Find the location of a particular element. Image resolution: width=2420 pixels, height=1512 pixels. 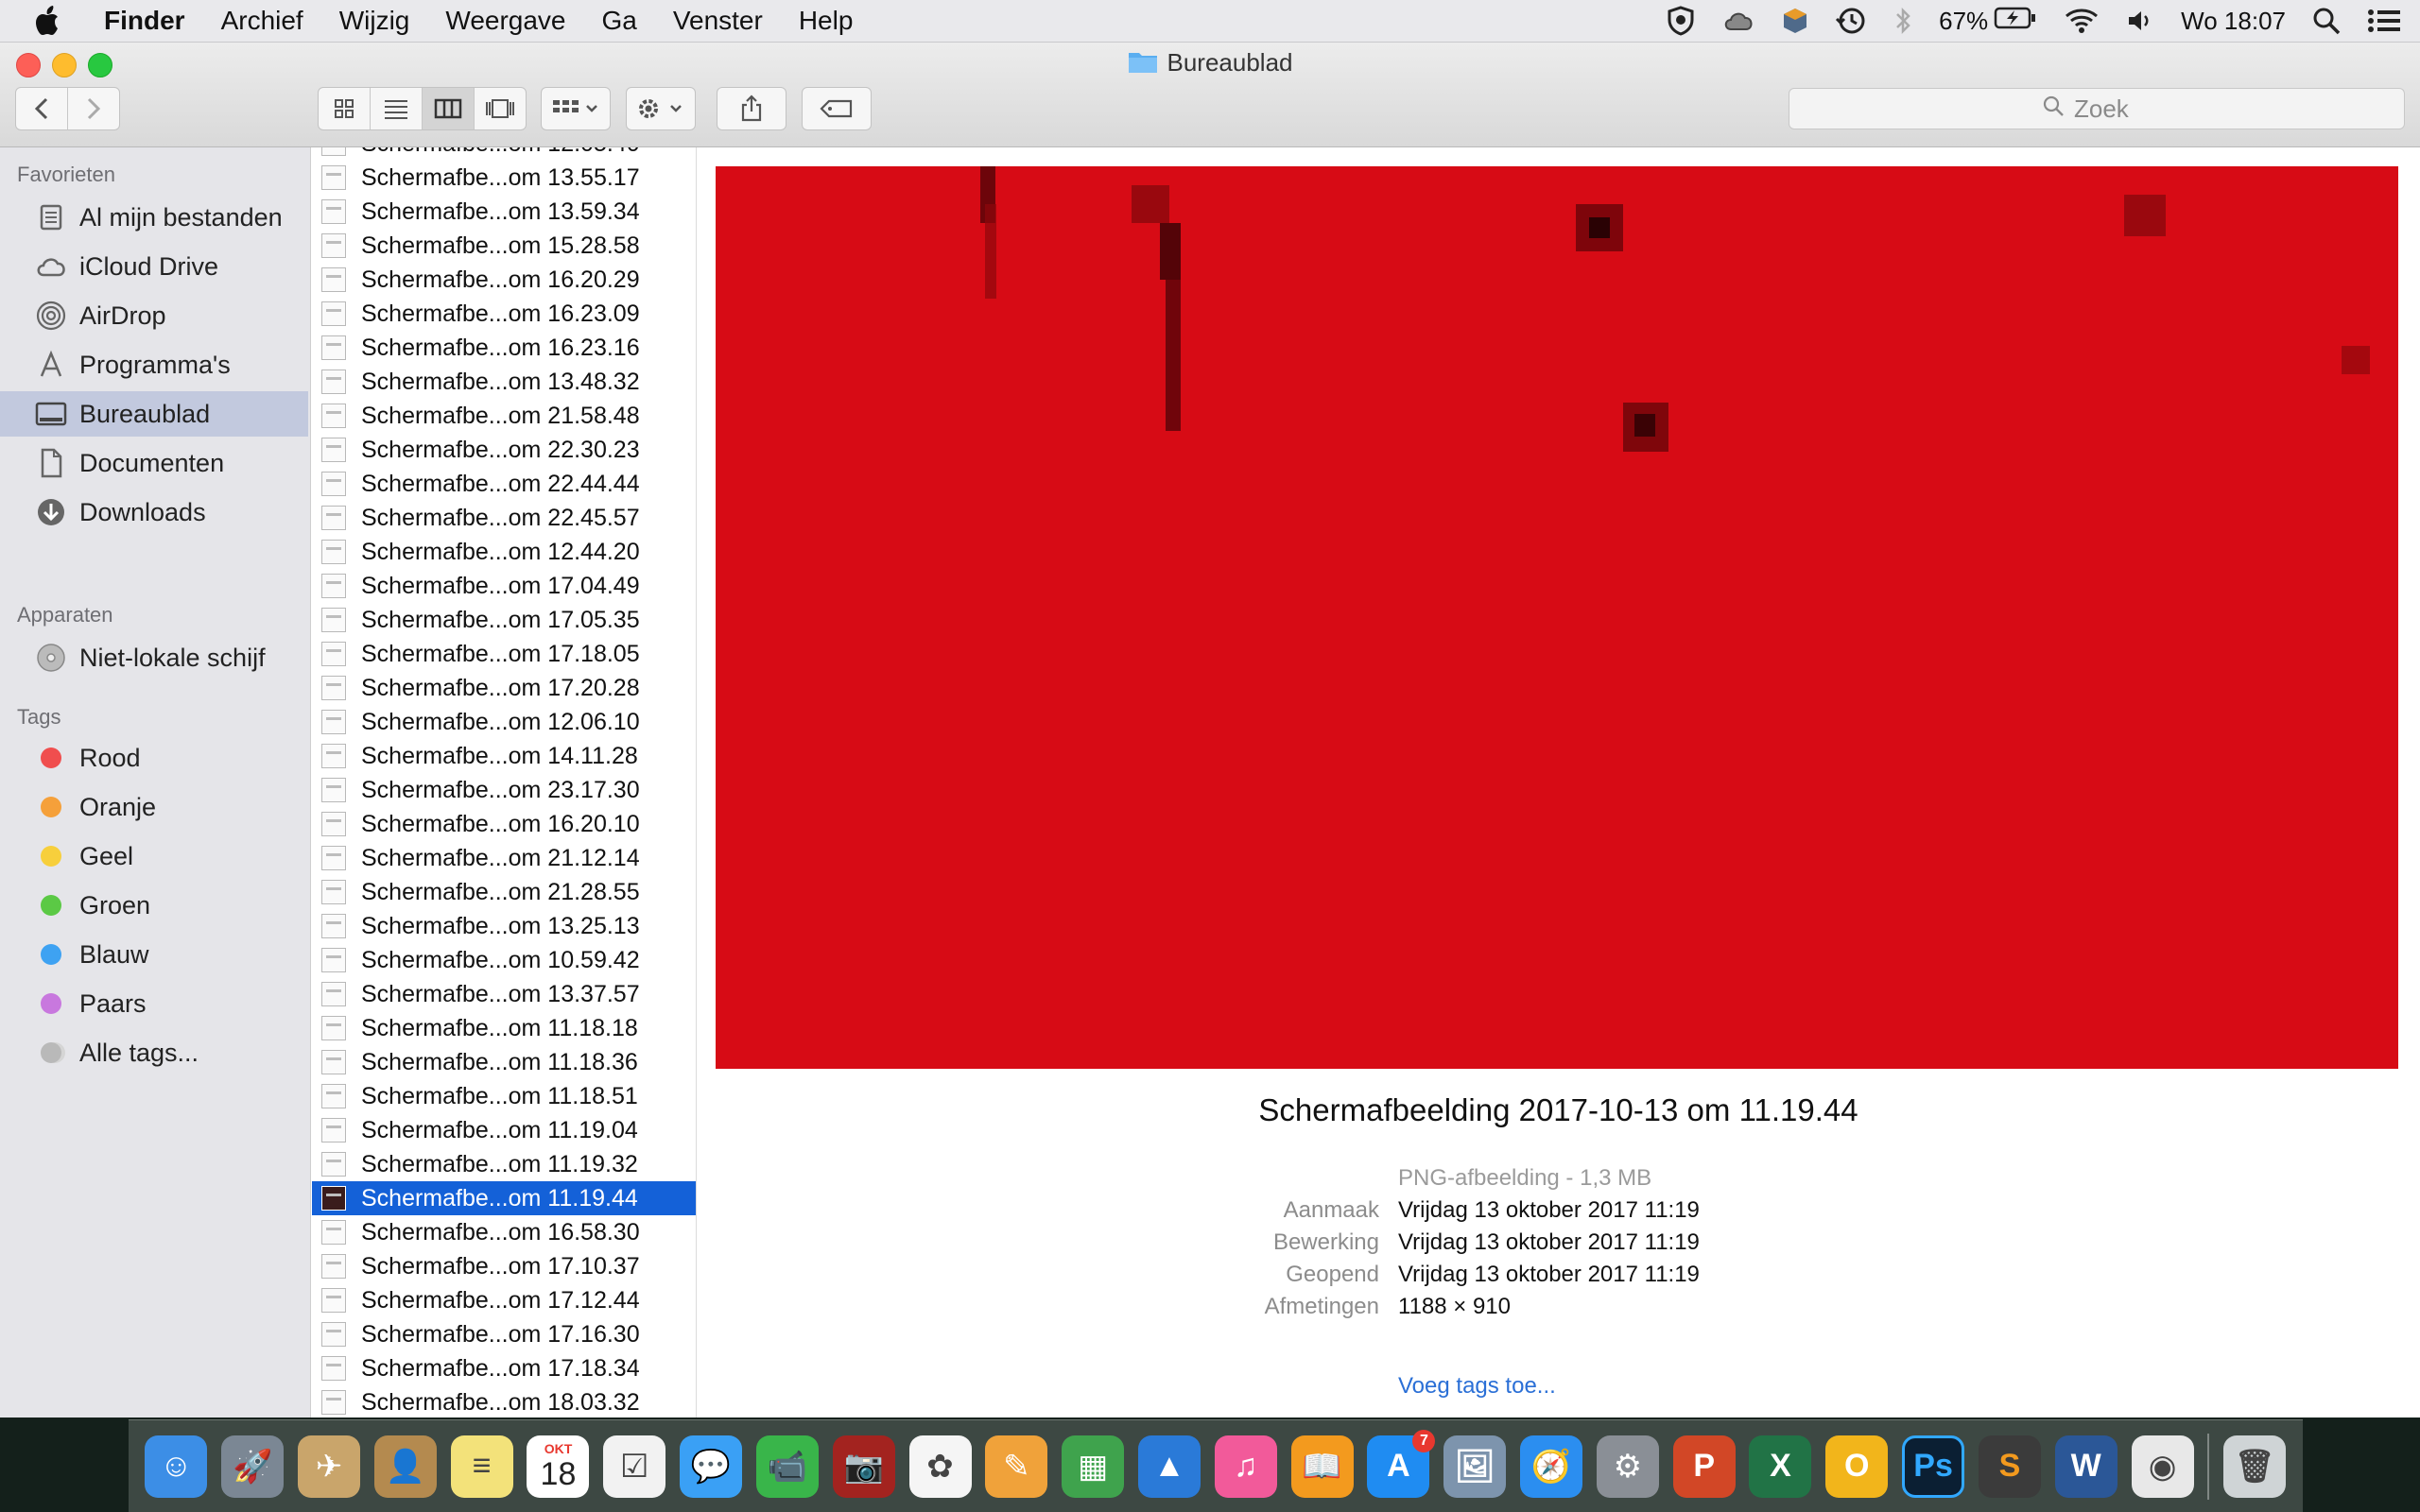

file-row: Schermafbe...om 21.58.48 is located at coordinates (504, 416).